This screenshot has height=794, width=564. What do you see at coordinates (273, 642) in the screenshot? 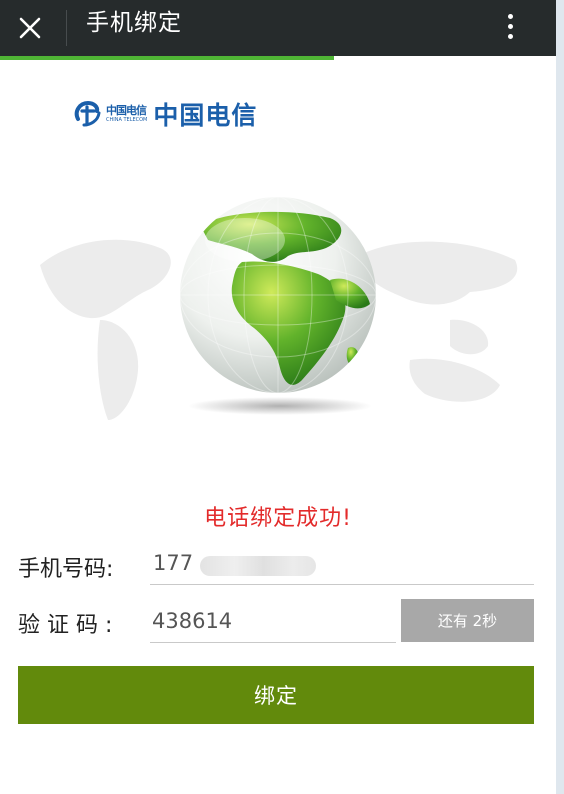
I see `code-underline` at bounding box center [273, 642].